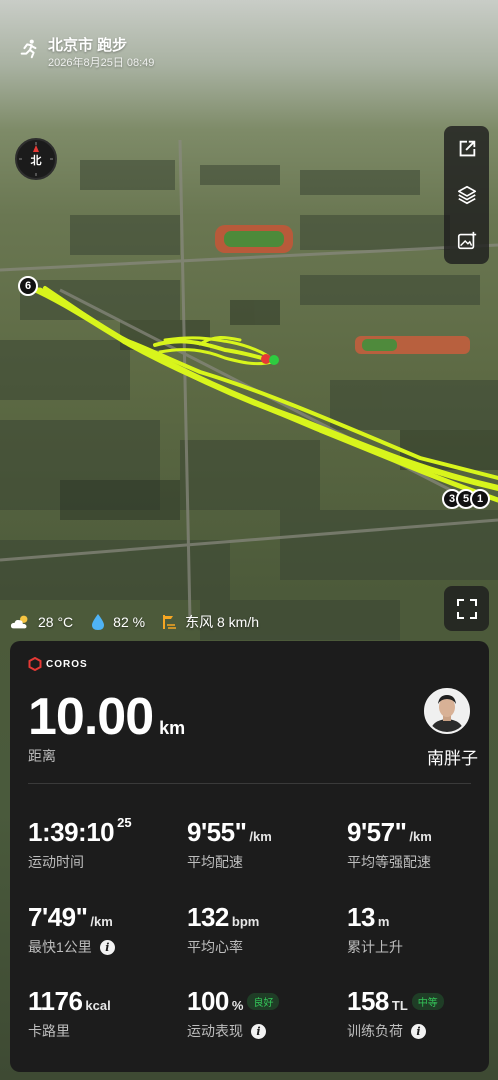  I want to click on fullscreen-icon, so click(466, 608).